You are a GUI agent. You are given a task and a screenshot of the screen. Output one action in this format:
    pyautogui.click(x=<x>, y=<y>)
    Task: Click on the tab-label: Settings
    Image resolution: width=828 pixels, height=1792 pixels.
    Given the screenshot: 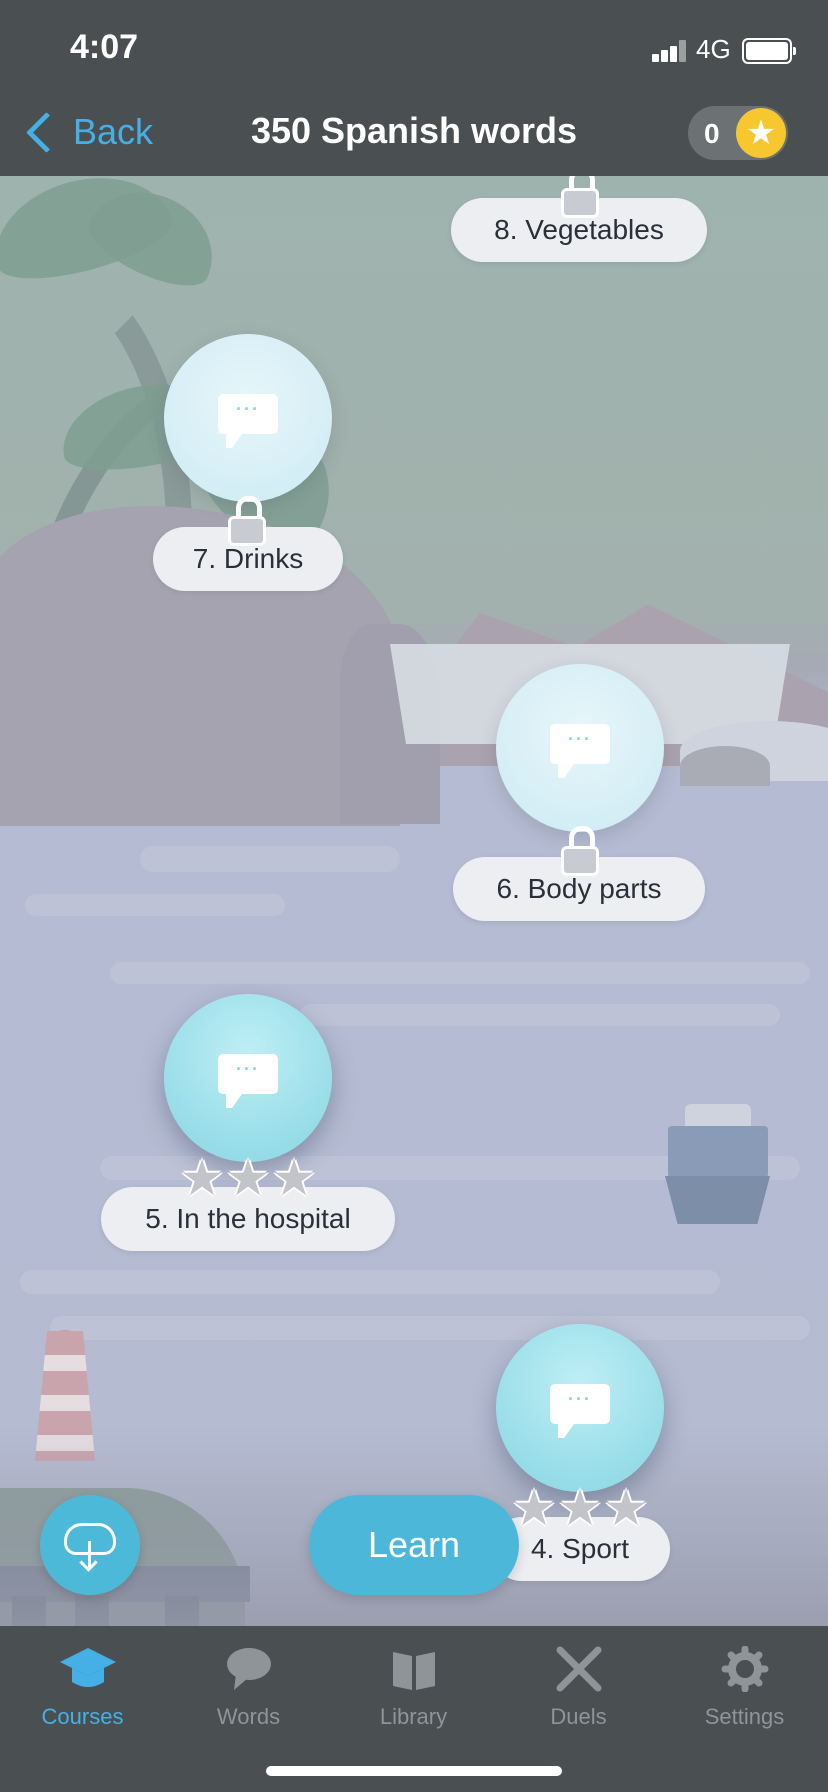 What is the action you would take?
    pyautogui.click(x=744, y=1716)
    